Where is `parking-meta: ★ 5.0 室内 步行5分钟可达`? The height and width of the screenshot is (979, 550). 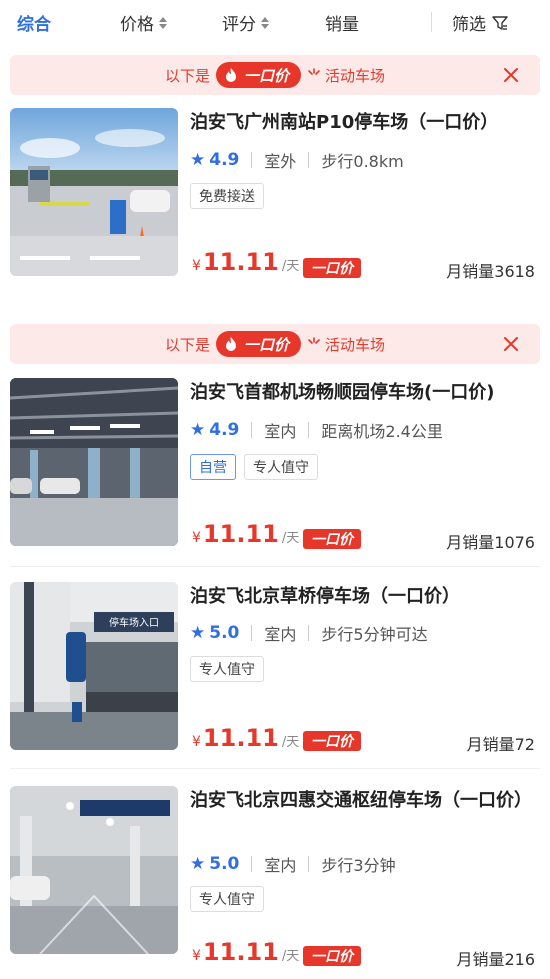 parking-meta: ★ 5.0 室内 步行5分钟可达 is located at coordinates (309, 633).